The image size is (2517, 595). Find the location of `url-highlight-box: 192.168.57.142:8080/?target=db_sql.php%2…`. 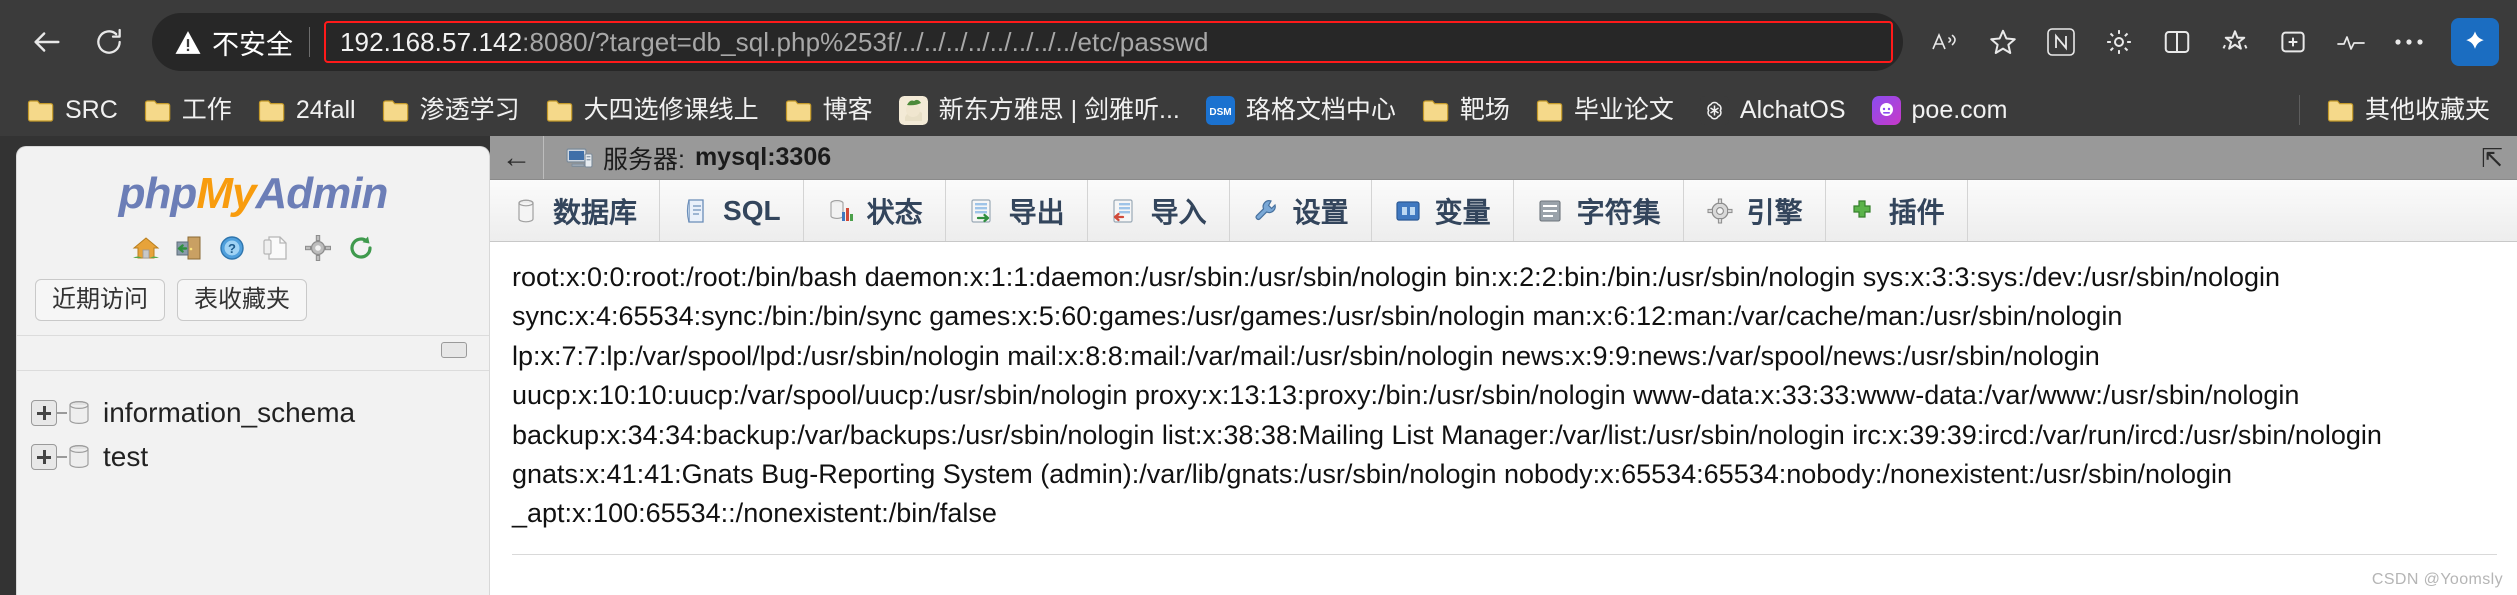

url-highlight-box: 192.168.57.142:8080/?target=db_sql.php%2… is located at coordinates (1108, 42).